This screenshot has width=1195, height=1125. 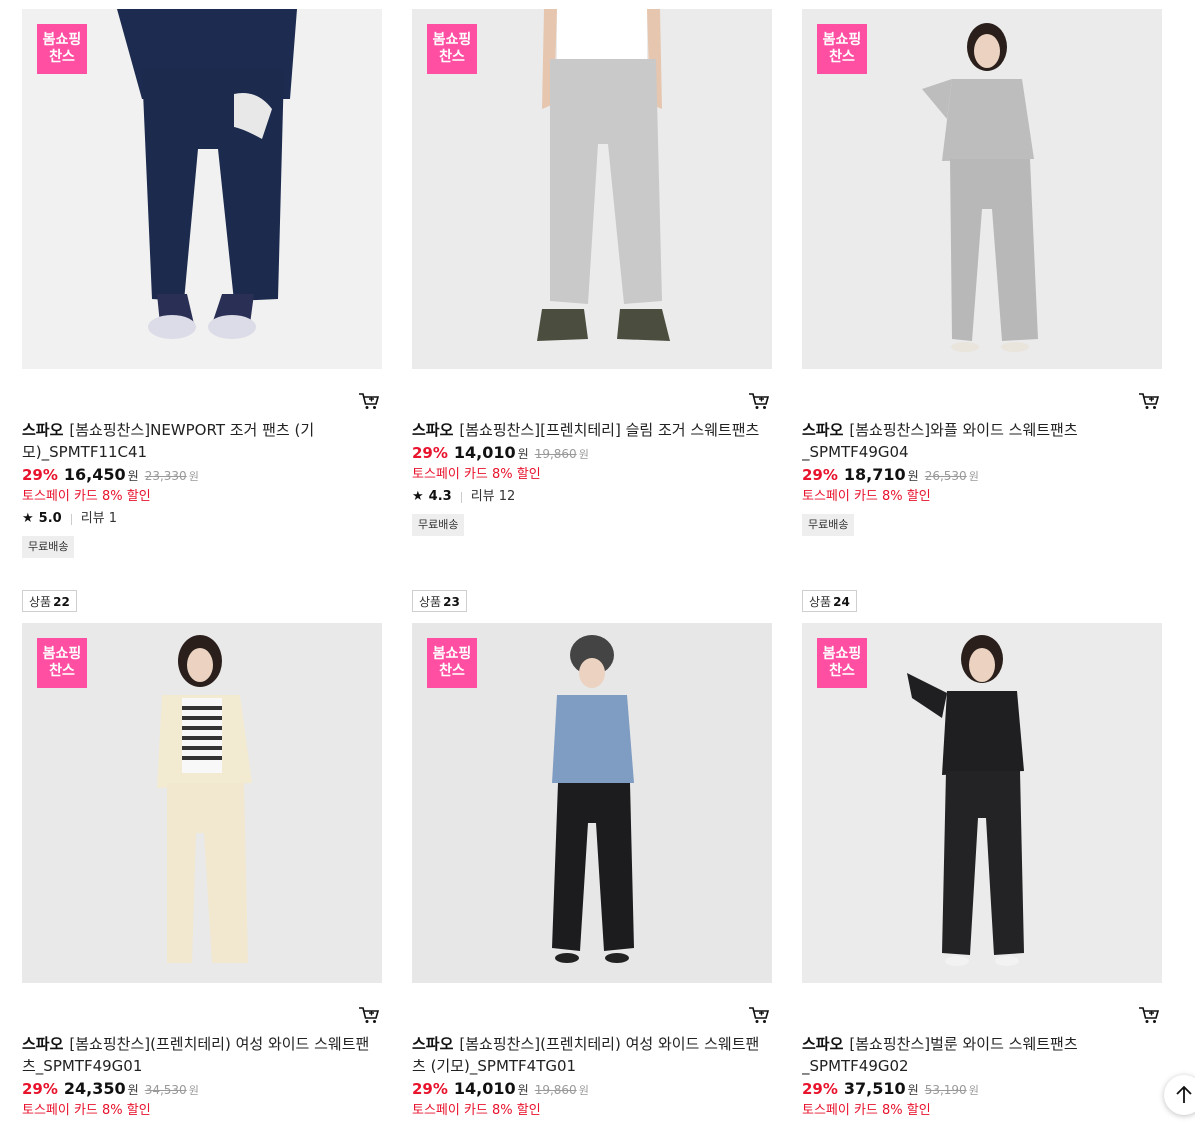 What do you see at coordinates (945, 1090) in the screenshot?
I see `original-price: 53,190` at bounding box center [945, 1090].